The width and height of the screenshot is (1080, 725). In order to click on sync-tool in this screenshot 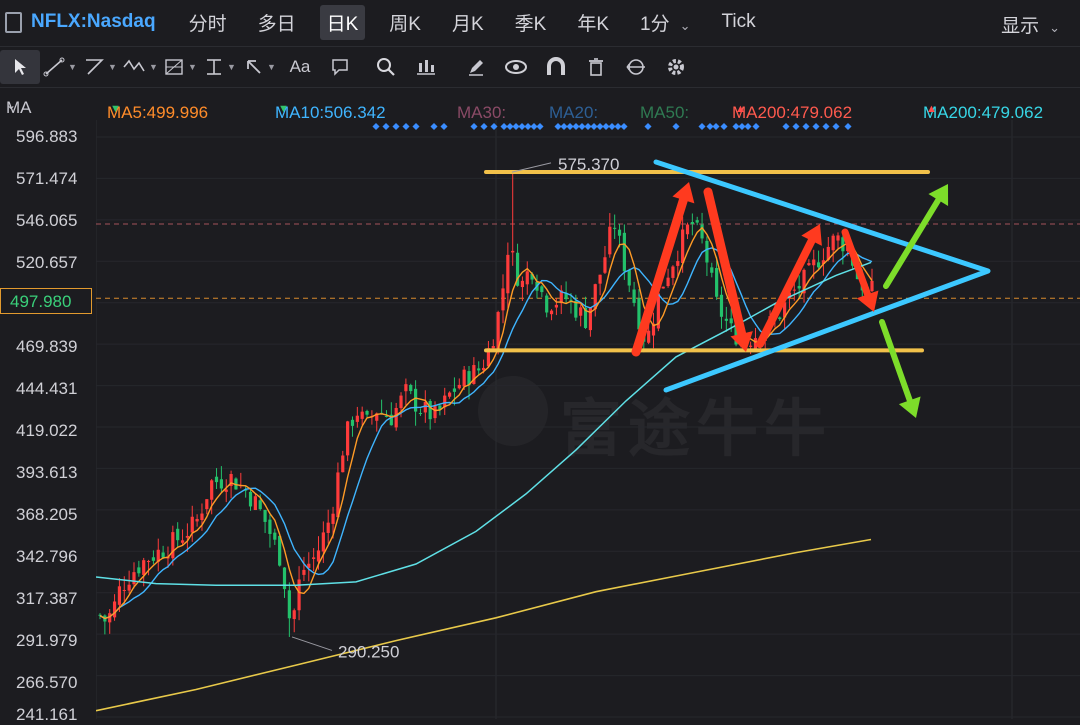, I will do `click(636, 67)`.